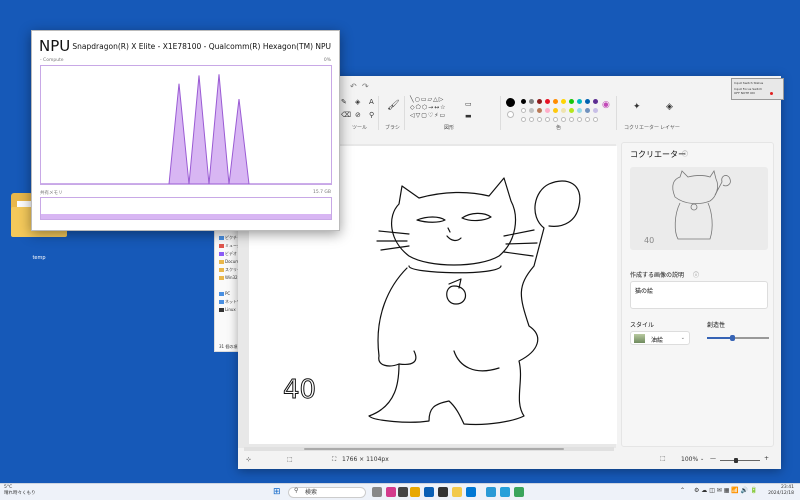 The width and height of the screenshot is (800, 500). What do you see at coordinates (559, 128) in the screenshot?
I see `colors-group-label: 色` at bounding box center [559, 128].